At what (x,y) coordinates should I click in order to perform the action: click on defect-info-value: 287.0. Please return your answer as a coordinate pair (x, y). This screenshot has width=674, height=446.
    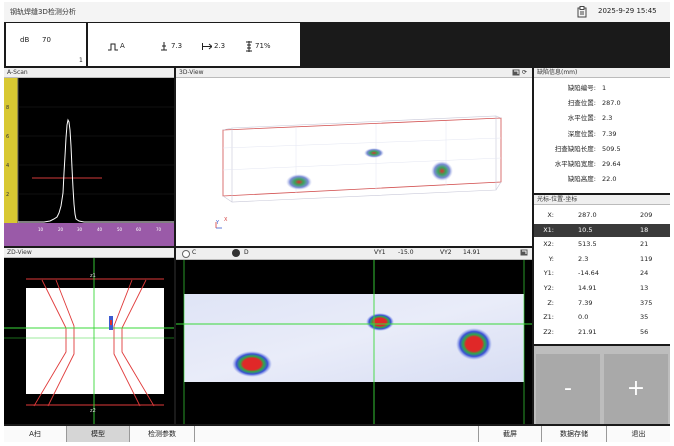
    Looking at the image, I should click on (611, 103).